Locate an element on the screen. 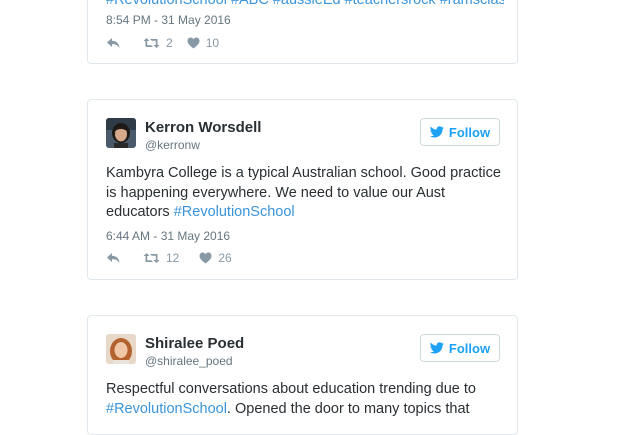  tweet-actions: 2 10 is located at coordinates (162, 43).